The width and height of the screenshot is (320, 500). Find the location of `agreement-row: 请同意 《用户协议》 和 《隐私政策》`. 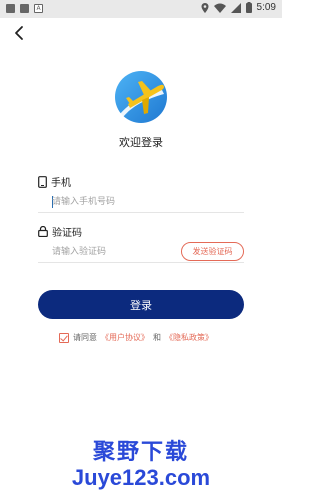

agreement-row: 请同意 《用户协议》 和 《隐私政策》 is located at coordinates (136, 337).